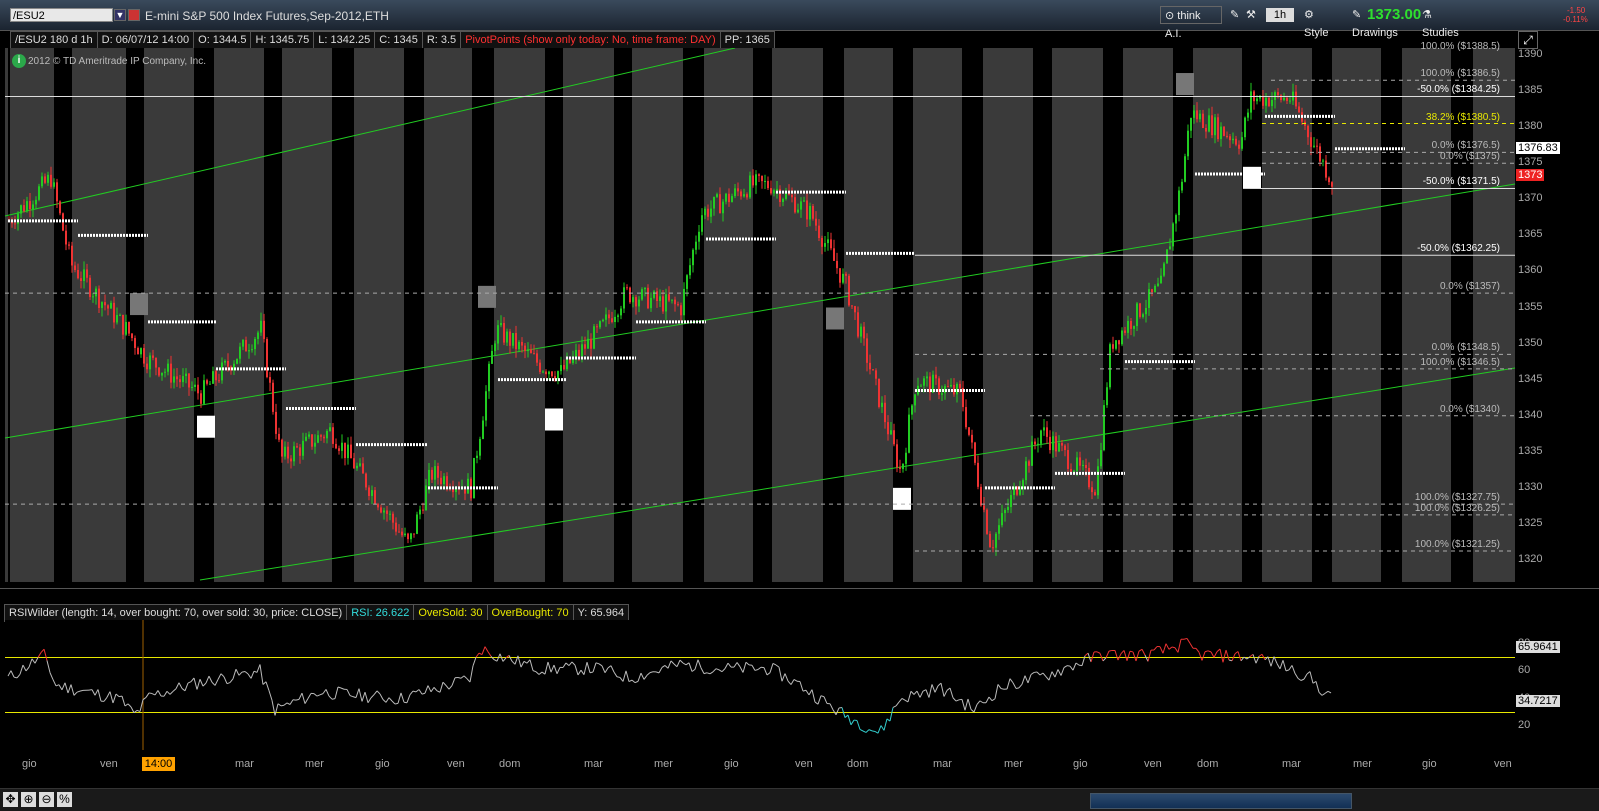 Image resolution: width=1599 pixels, height=811 pixels. What do you see at coordinates (28, 799) in the screenshot?
I see `zoom-in-icon: ⊕` at bounding box center [28, 799].